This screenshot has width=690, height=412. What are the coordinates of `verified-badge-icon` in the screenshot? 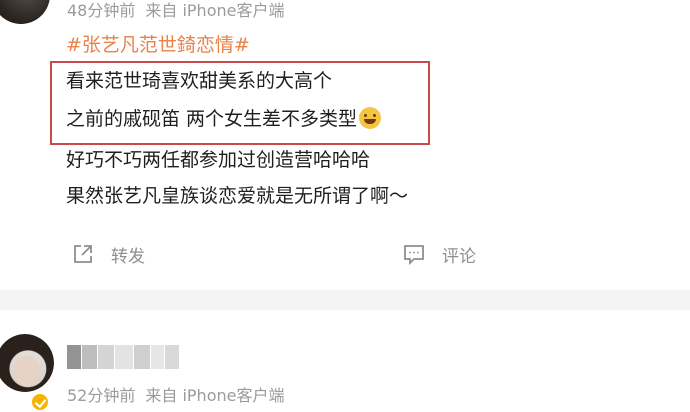 It's located at (40, 402).